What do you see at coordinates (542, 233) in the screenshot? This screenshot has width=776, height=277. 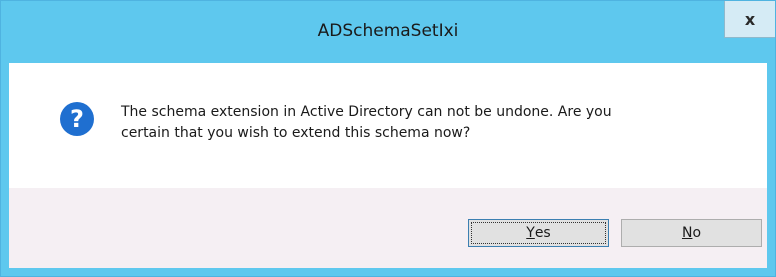 I see `yes-label-rest: es` at bounding box center [542, 233].